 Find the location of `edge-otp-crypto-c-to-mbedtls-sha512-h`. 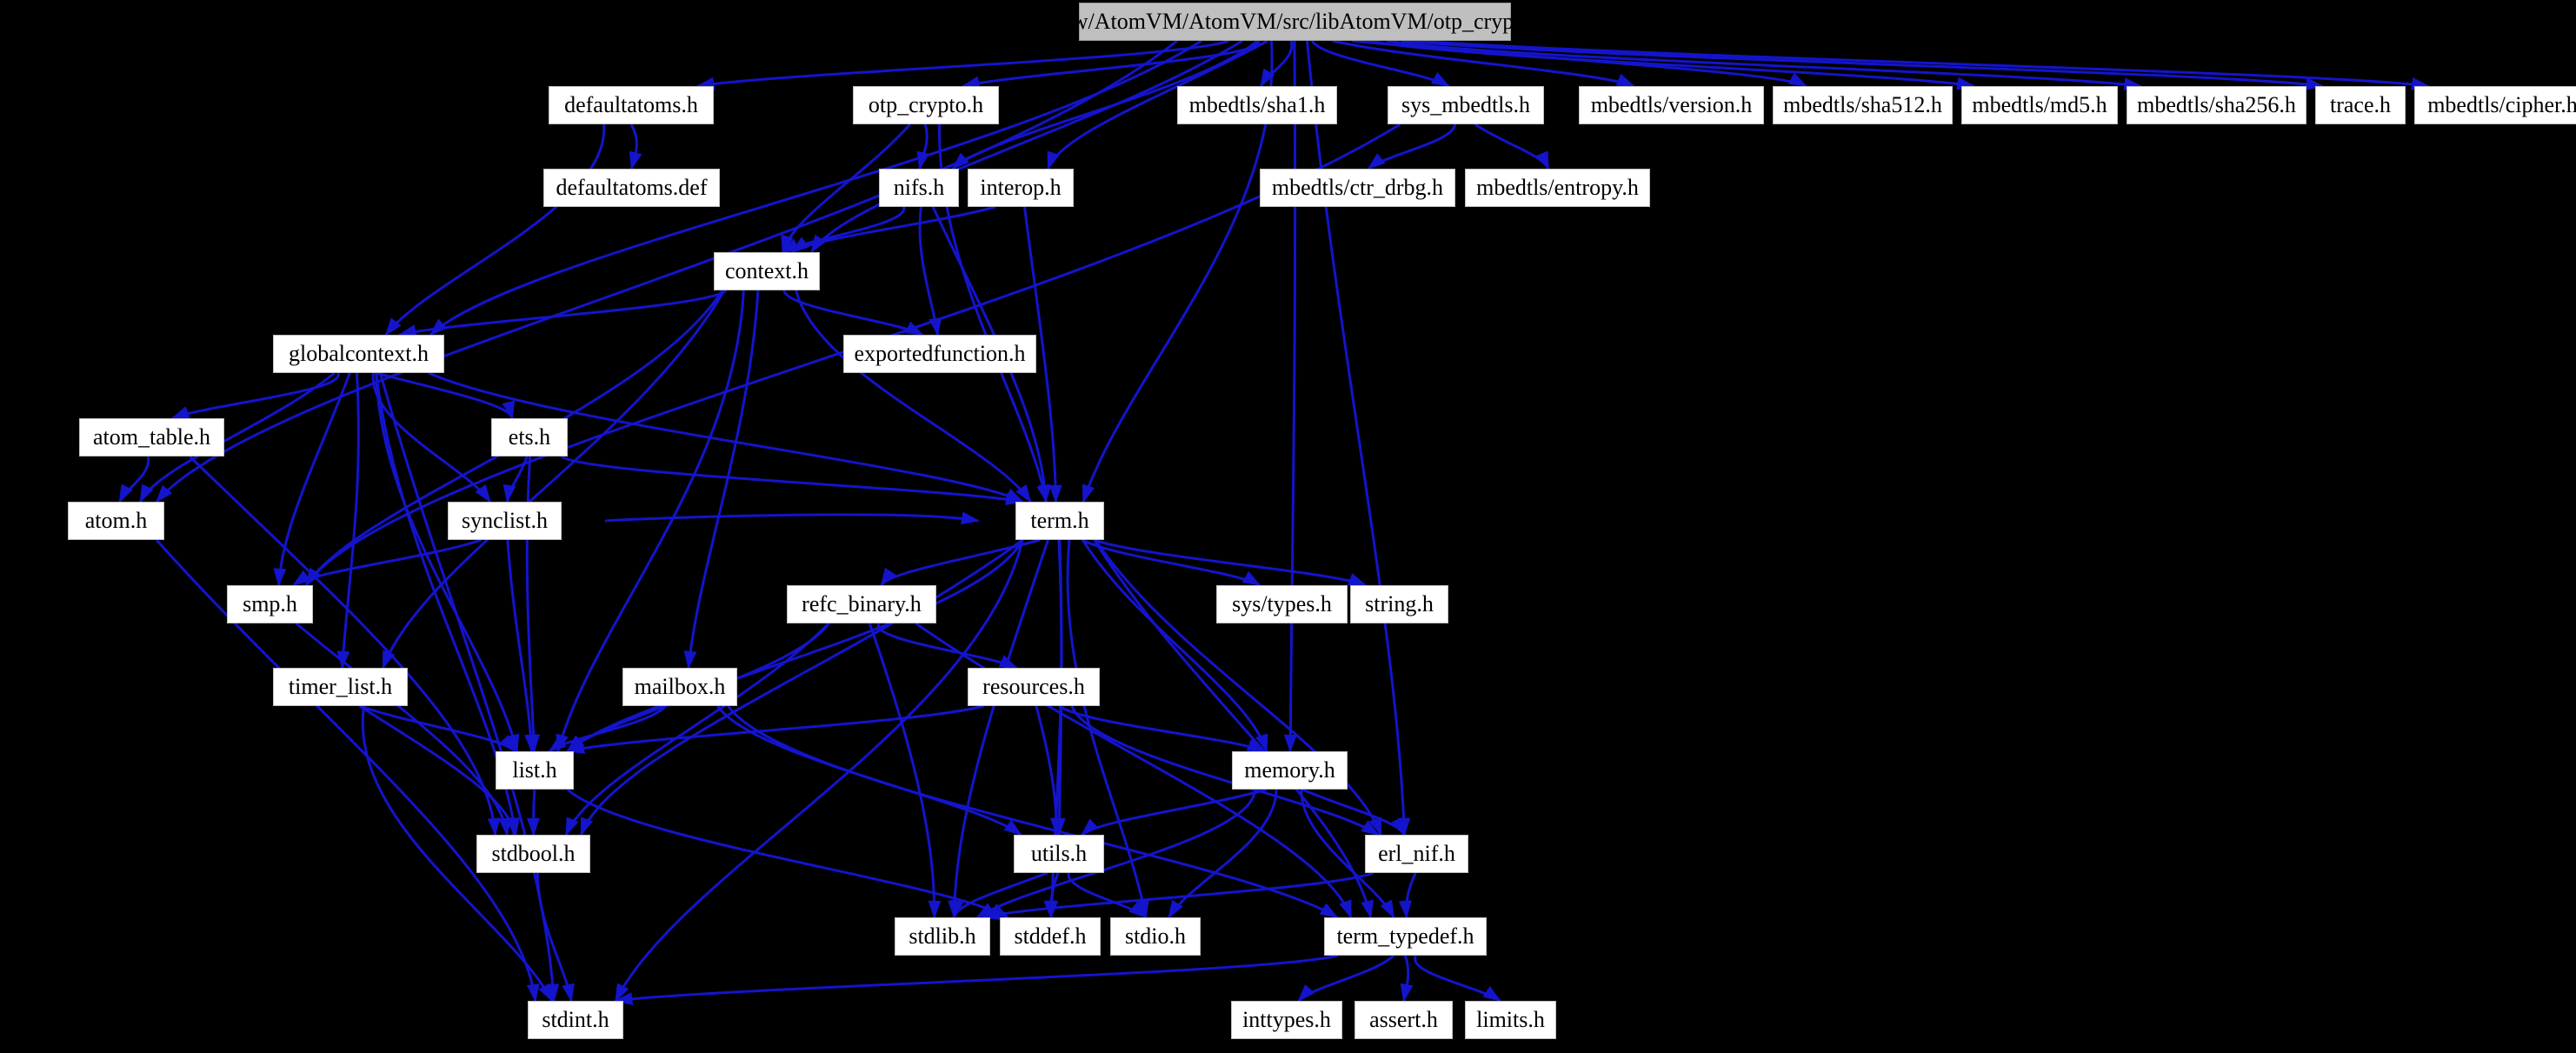

edge-otp-crypto-c-to-mbedtls-sha512-h is located at coordinates (1579, 64).